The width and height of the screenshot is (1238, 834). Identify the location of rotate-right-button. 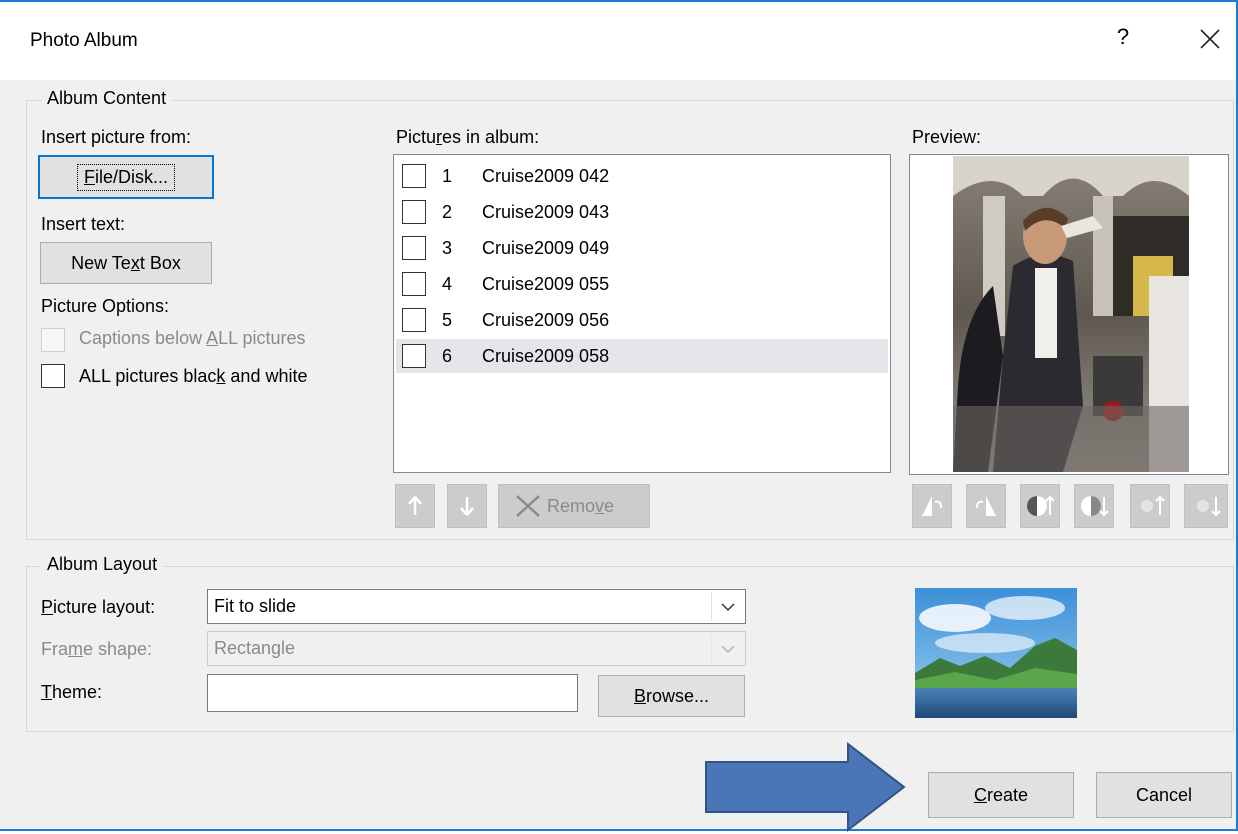
(986, 506).